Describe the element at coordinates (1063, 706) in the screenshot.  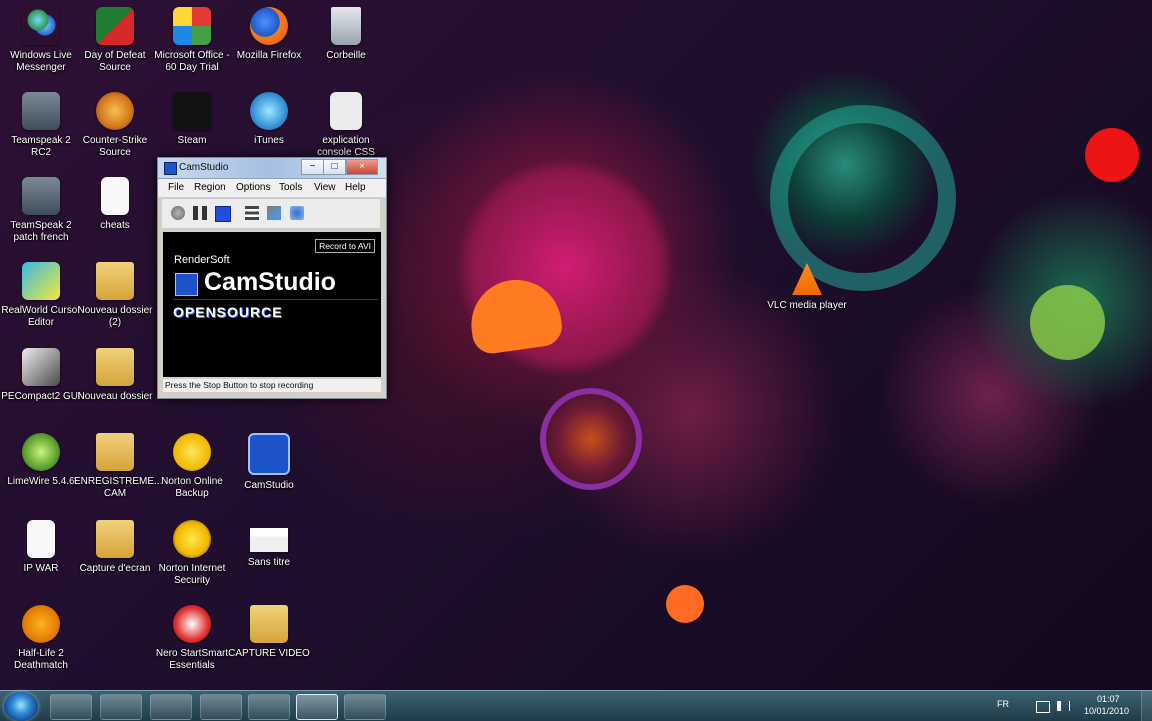
I see `volume-icon` at that location.